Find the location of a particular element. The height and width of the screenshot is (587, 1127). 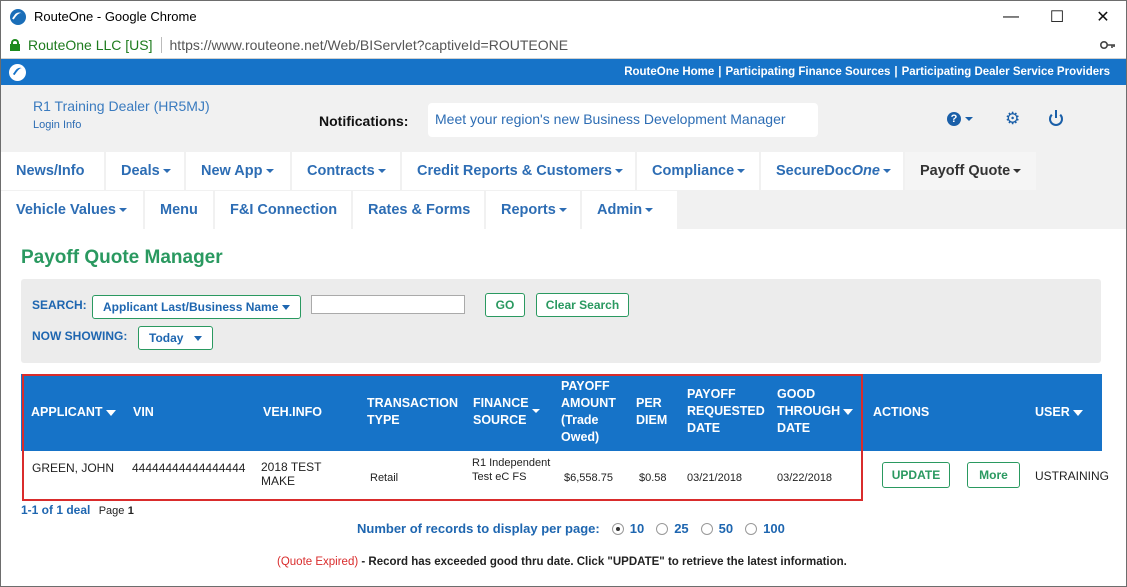

search-by-select: Applicant Last/Business Name is located at coordinates (196, 307).